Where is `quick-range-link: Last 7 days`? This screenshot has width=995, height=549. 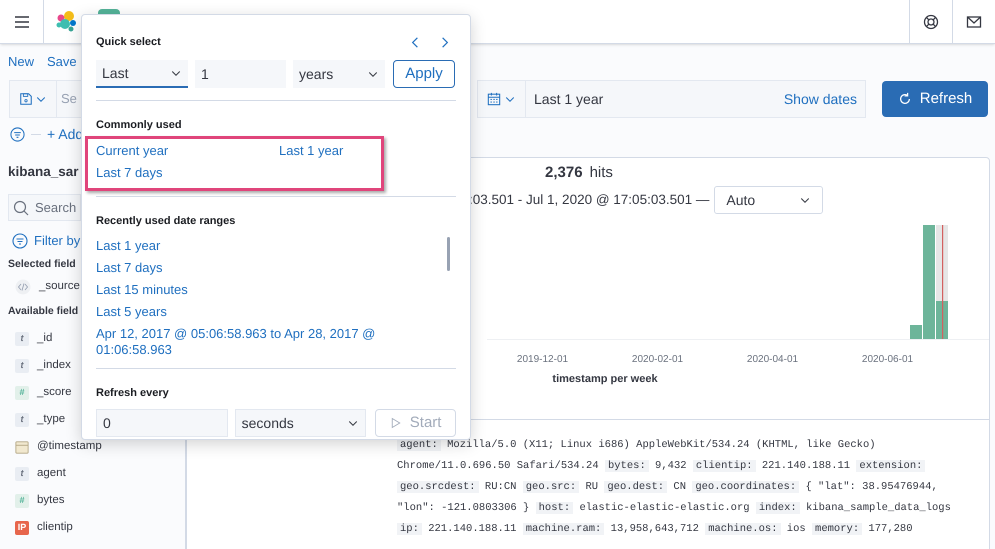 quick-range-link: Last 7 days is located at coordinates (187, 174).